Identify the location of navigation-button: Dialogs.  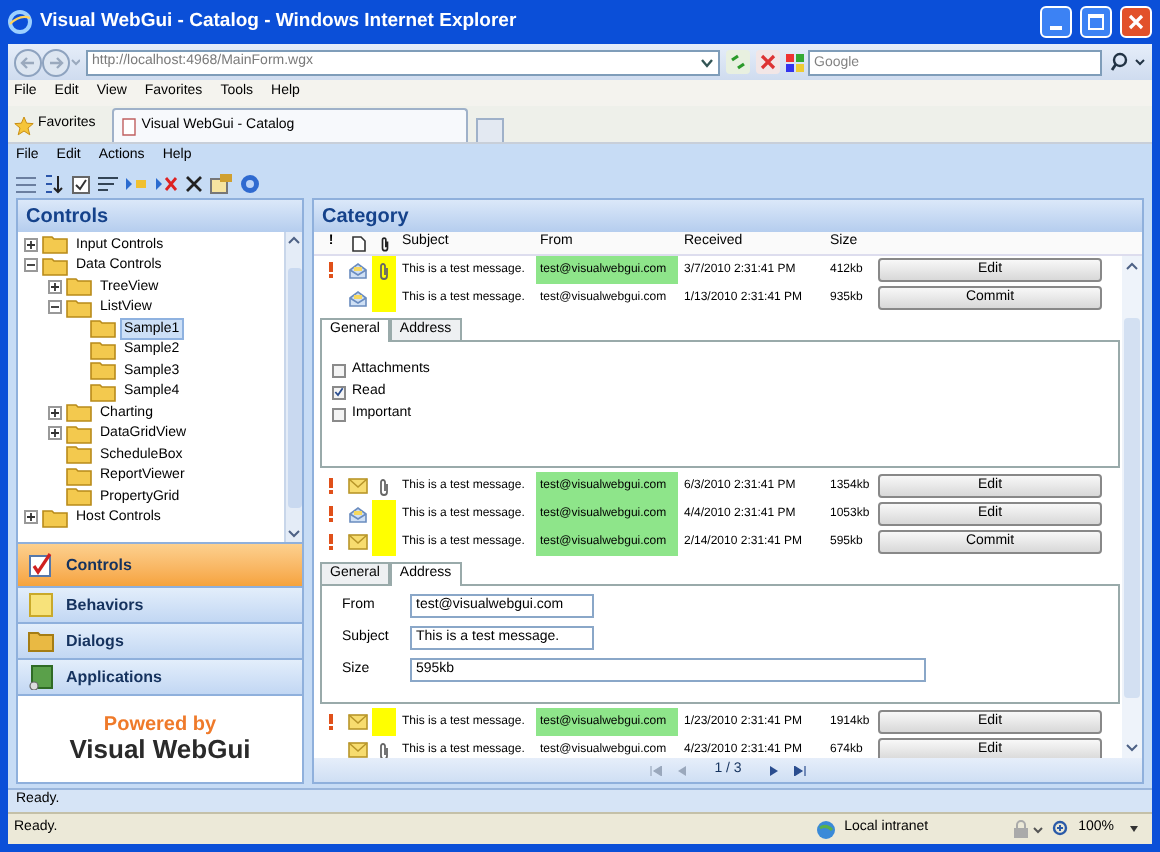
(160, 640).